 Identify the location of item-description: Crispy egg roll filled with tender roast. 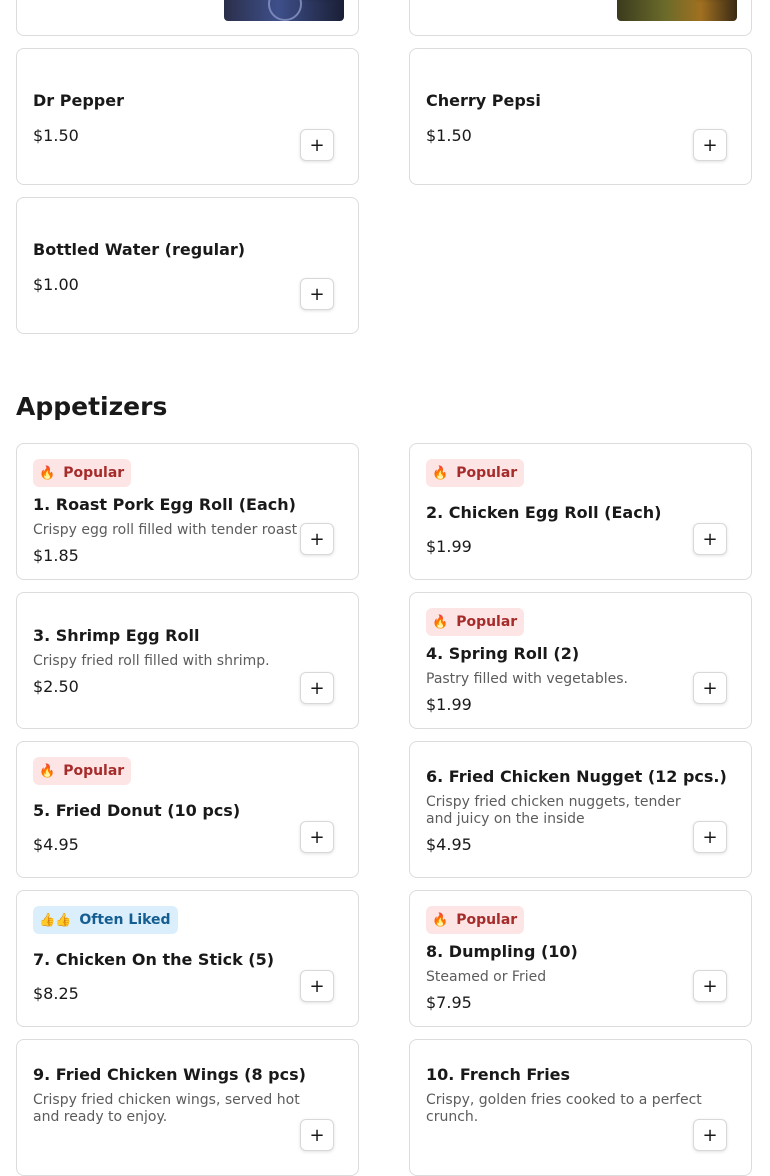
(165, 530).